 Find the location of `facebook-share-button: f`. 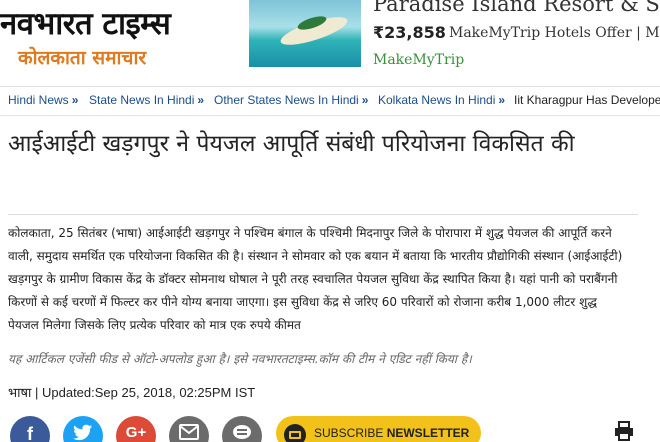

facebook-share-button: f is located at coordinates (30, 429).